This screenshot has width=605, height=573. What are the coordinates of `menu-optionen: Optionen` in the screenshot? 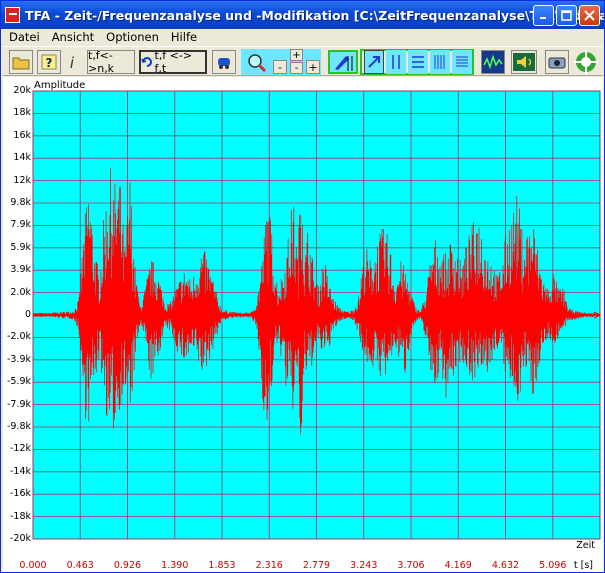 It's located at (132, 37).